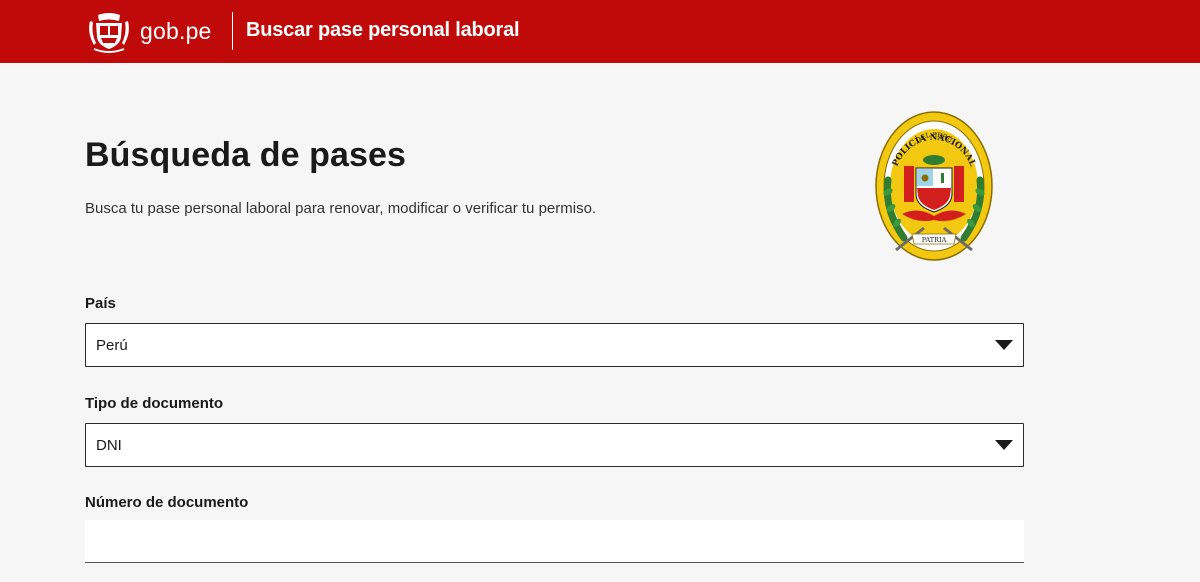 This screenshot has width=1200, height=582. Describe the element at coordinates (246, 155) in the screenshot. I see `page-title: Búsqueda de pases` at that location.